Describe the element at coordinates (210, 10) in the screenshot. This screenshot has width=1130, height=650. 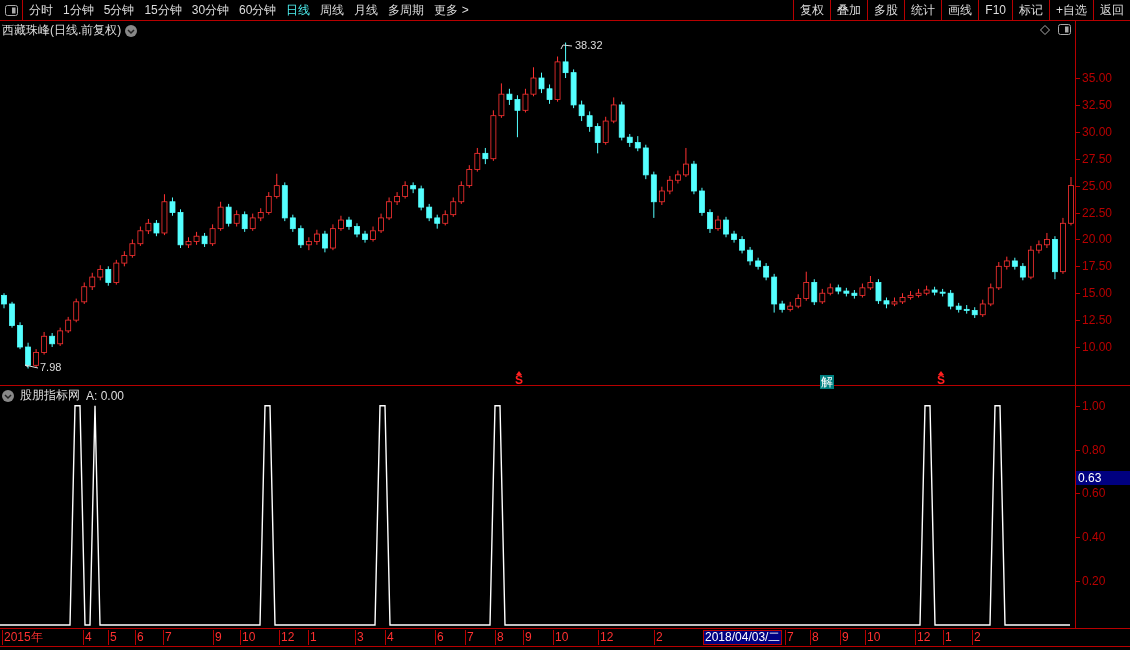
I see `period-tab: 30分钟` at that location.